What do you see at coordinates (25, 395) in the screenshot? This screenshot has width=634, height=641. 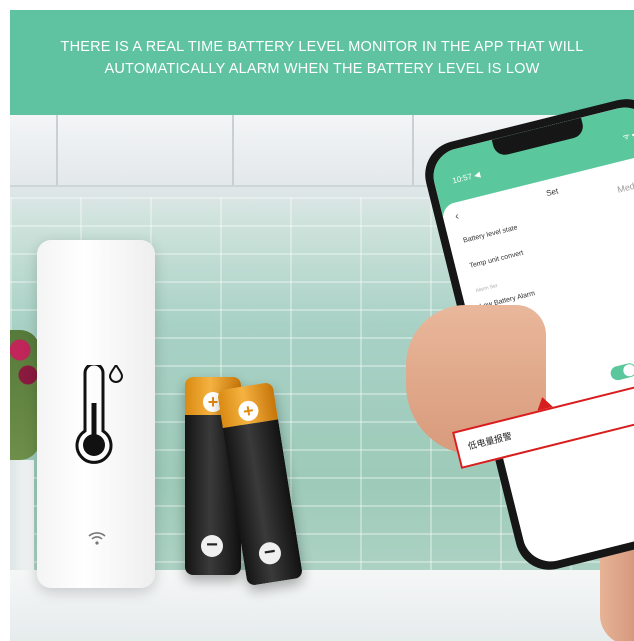 I see `flower-plant` at bounding box center [25, 395].